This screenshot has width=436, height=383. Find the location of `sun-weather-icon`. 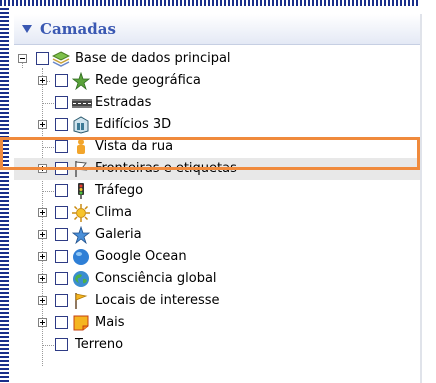

sun-weather-icon is located at coordinates (81, 213).